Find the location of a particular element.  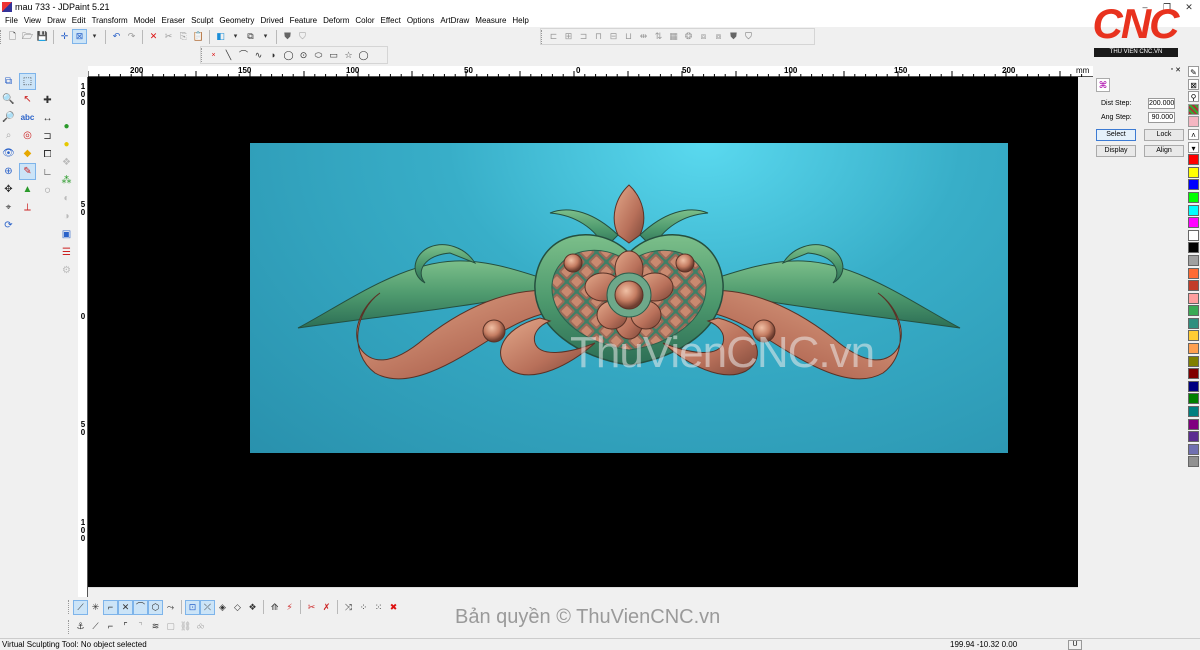

delete-node-icon: ✗ is located at coordinates (326, 607).